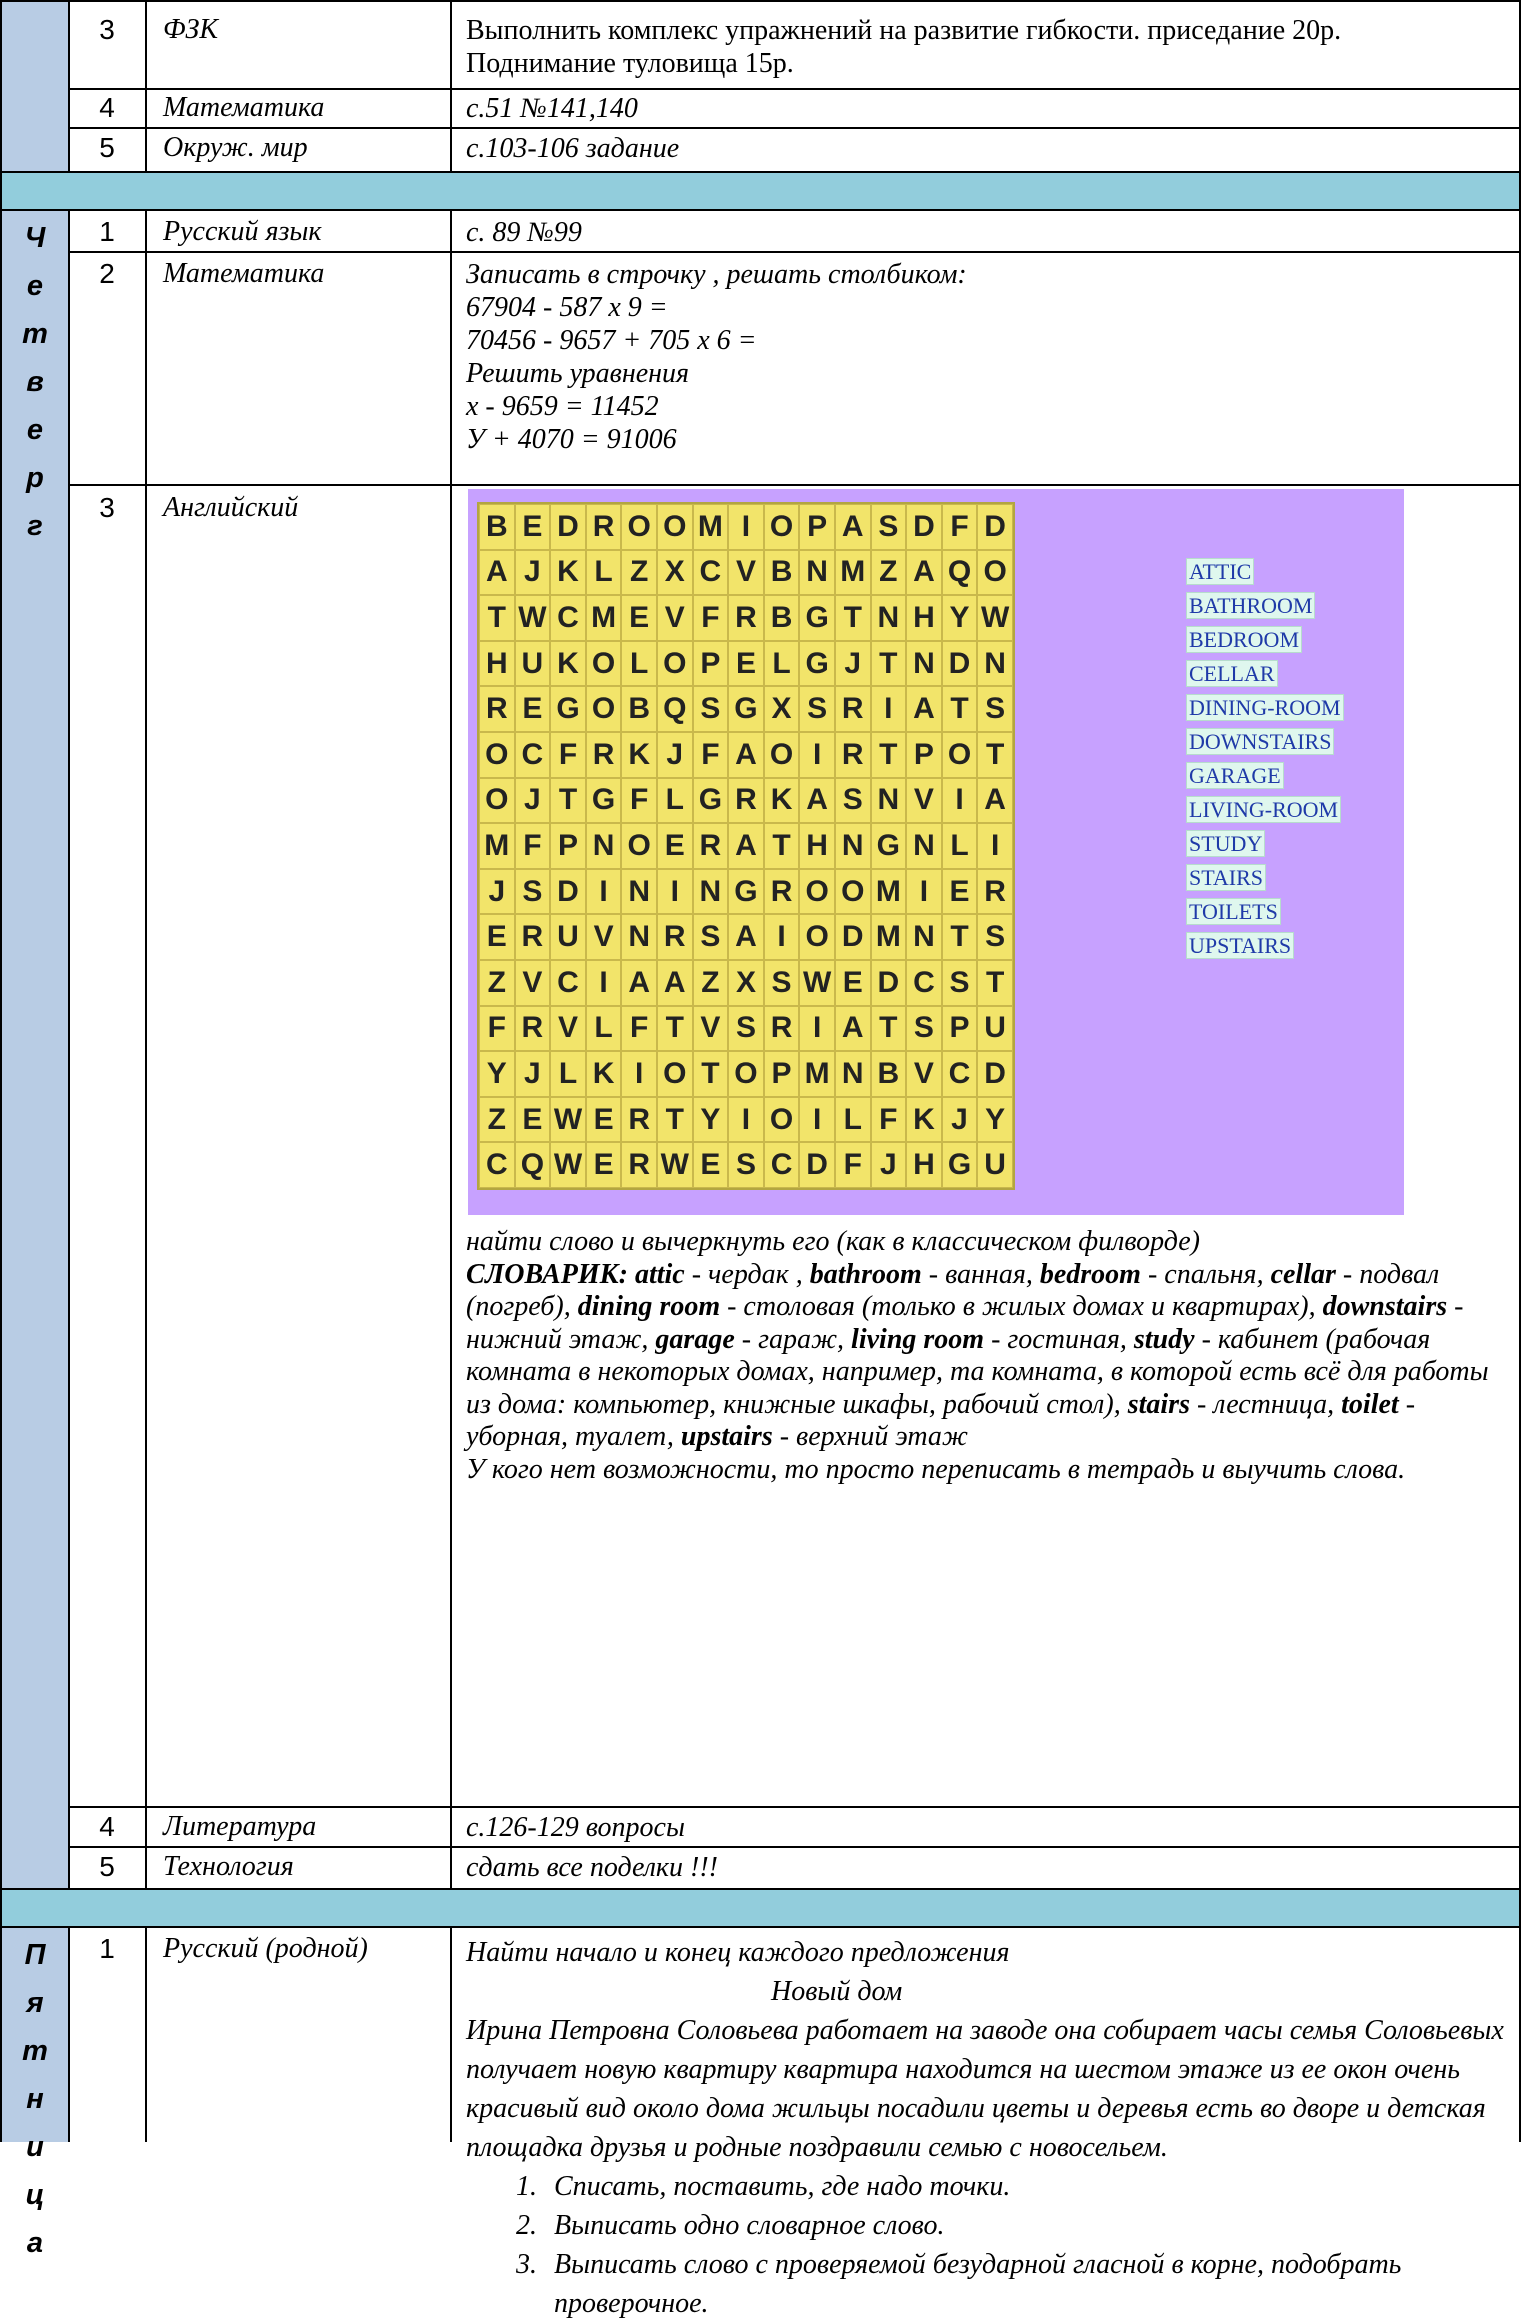  I want to click on story-title: Новый дом, so click(837, 1991).